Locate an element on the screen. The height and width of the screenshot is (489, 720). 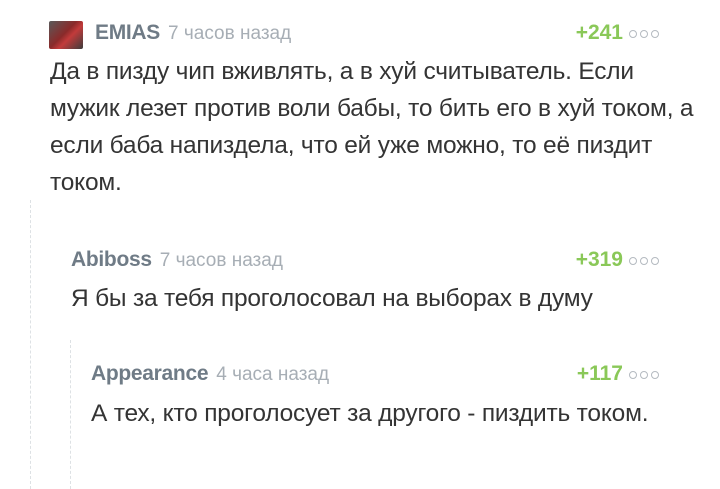
comment-time: 4 часа назад is located at coordinates (272, 375).